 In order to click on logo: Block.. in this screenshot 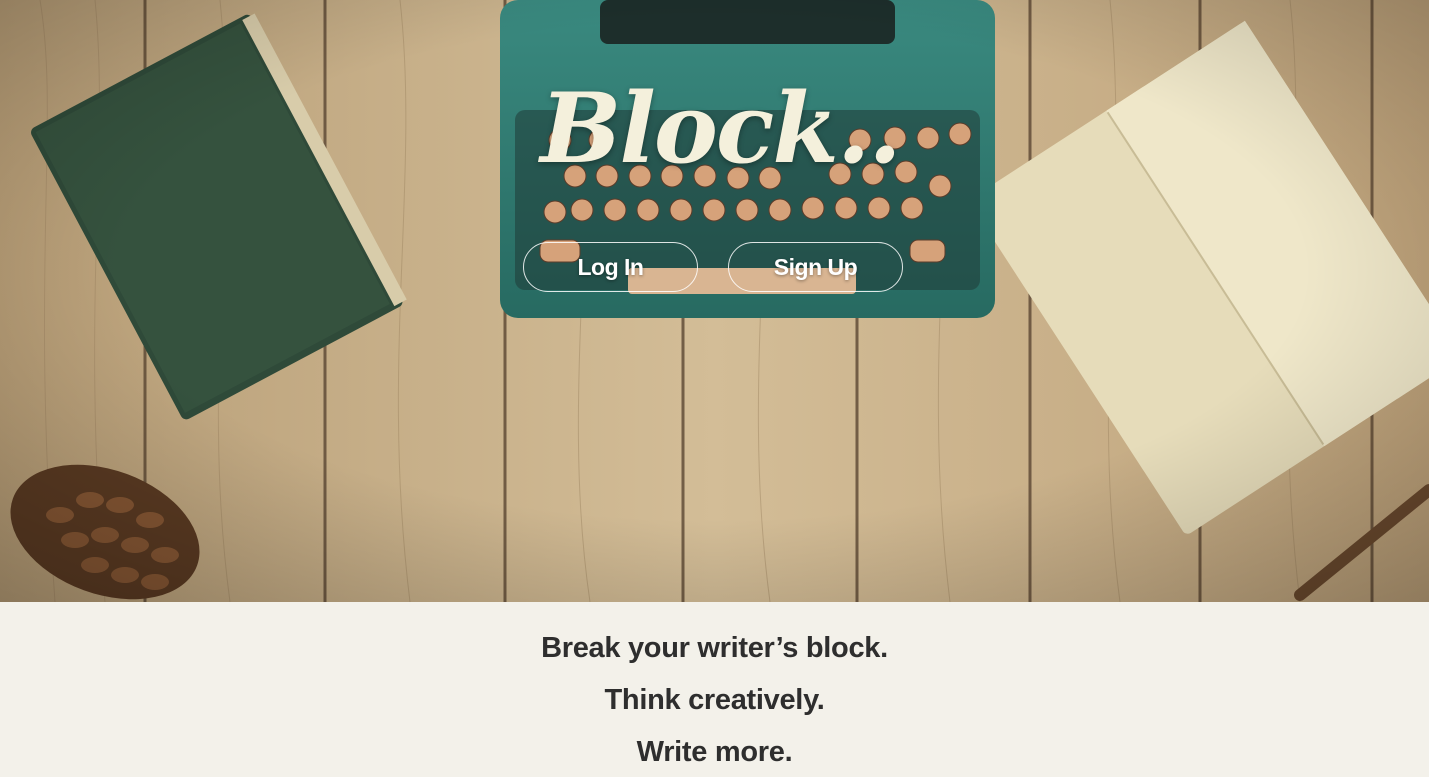, I will do `click(720, 128)`.